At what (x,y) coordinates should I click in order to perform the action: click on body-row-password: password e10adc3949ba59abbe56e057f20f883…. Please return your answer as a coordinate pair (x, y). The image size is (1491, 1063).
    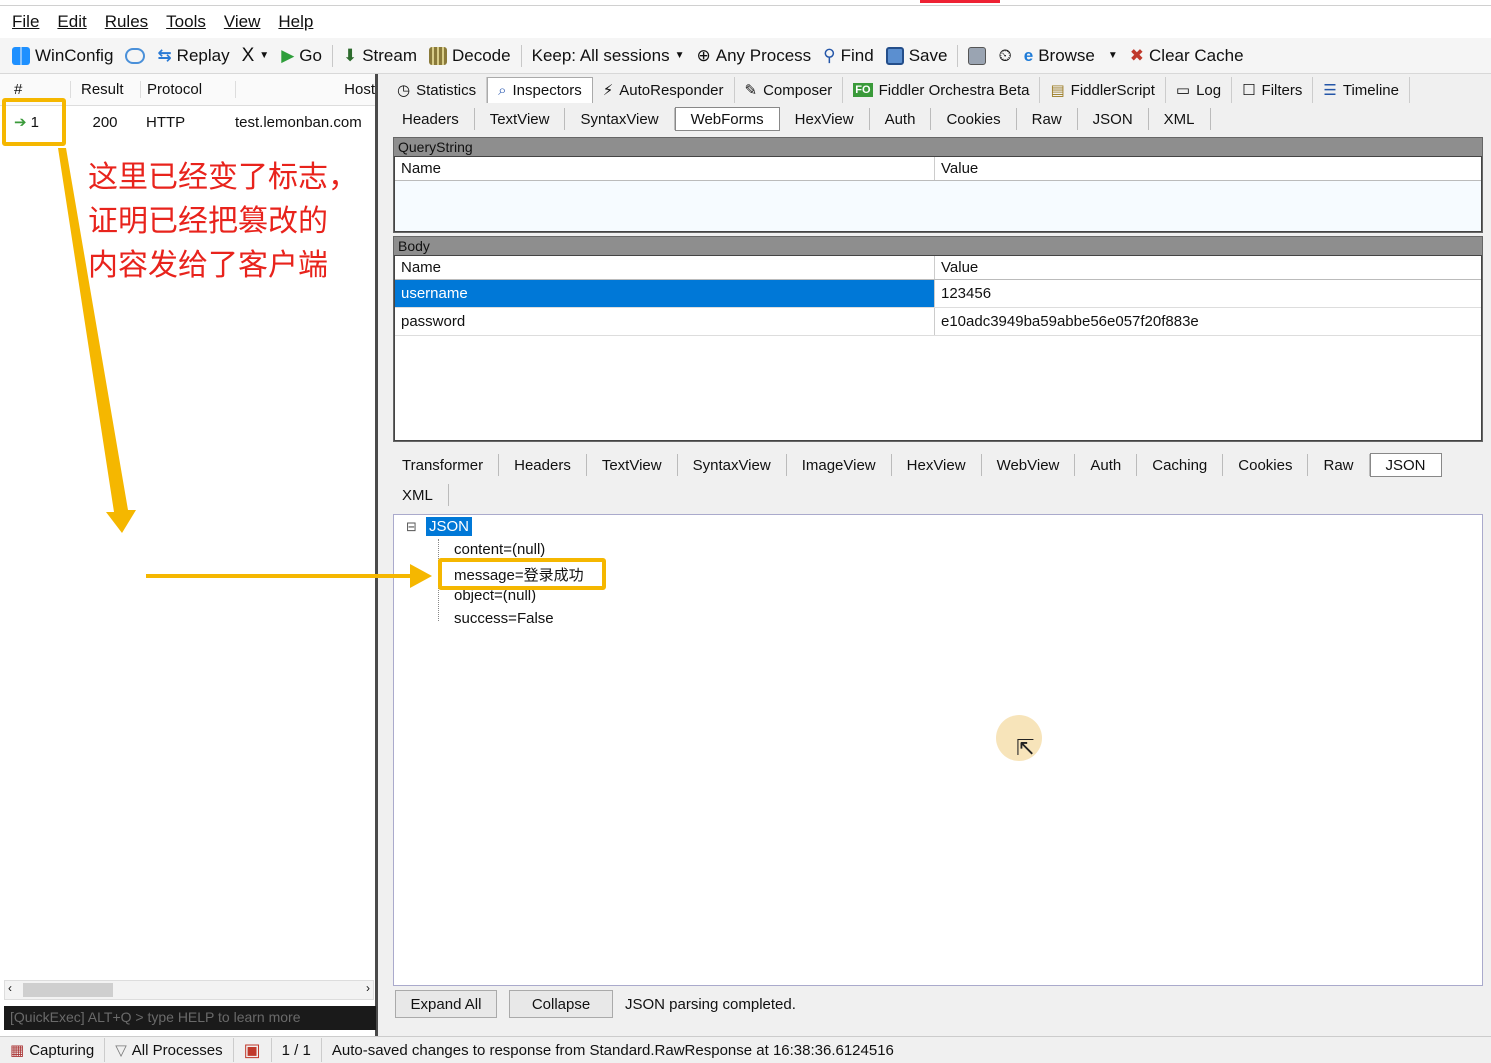
    Looking at the image, I should click on (938, 322).